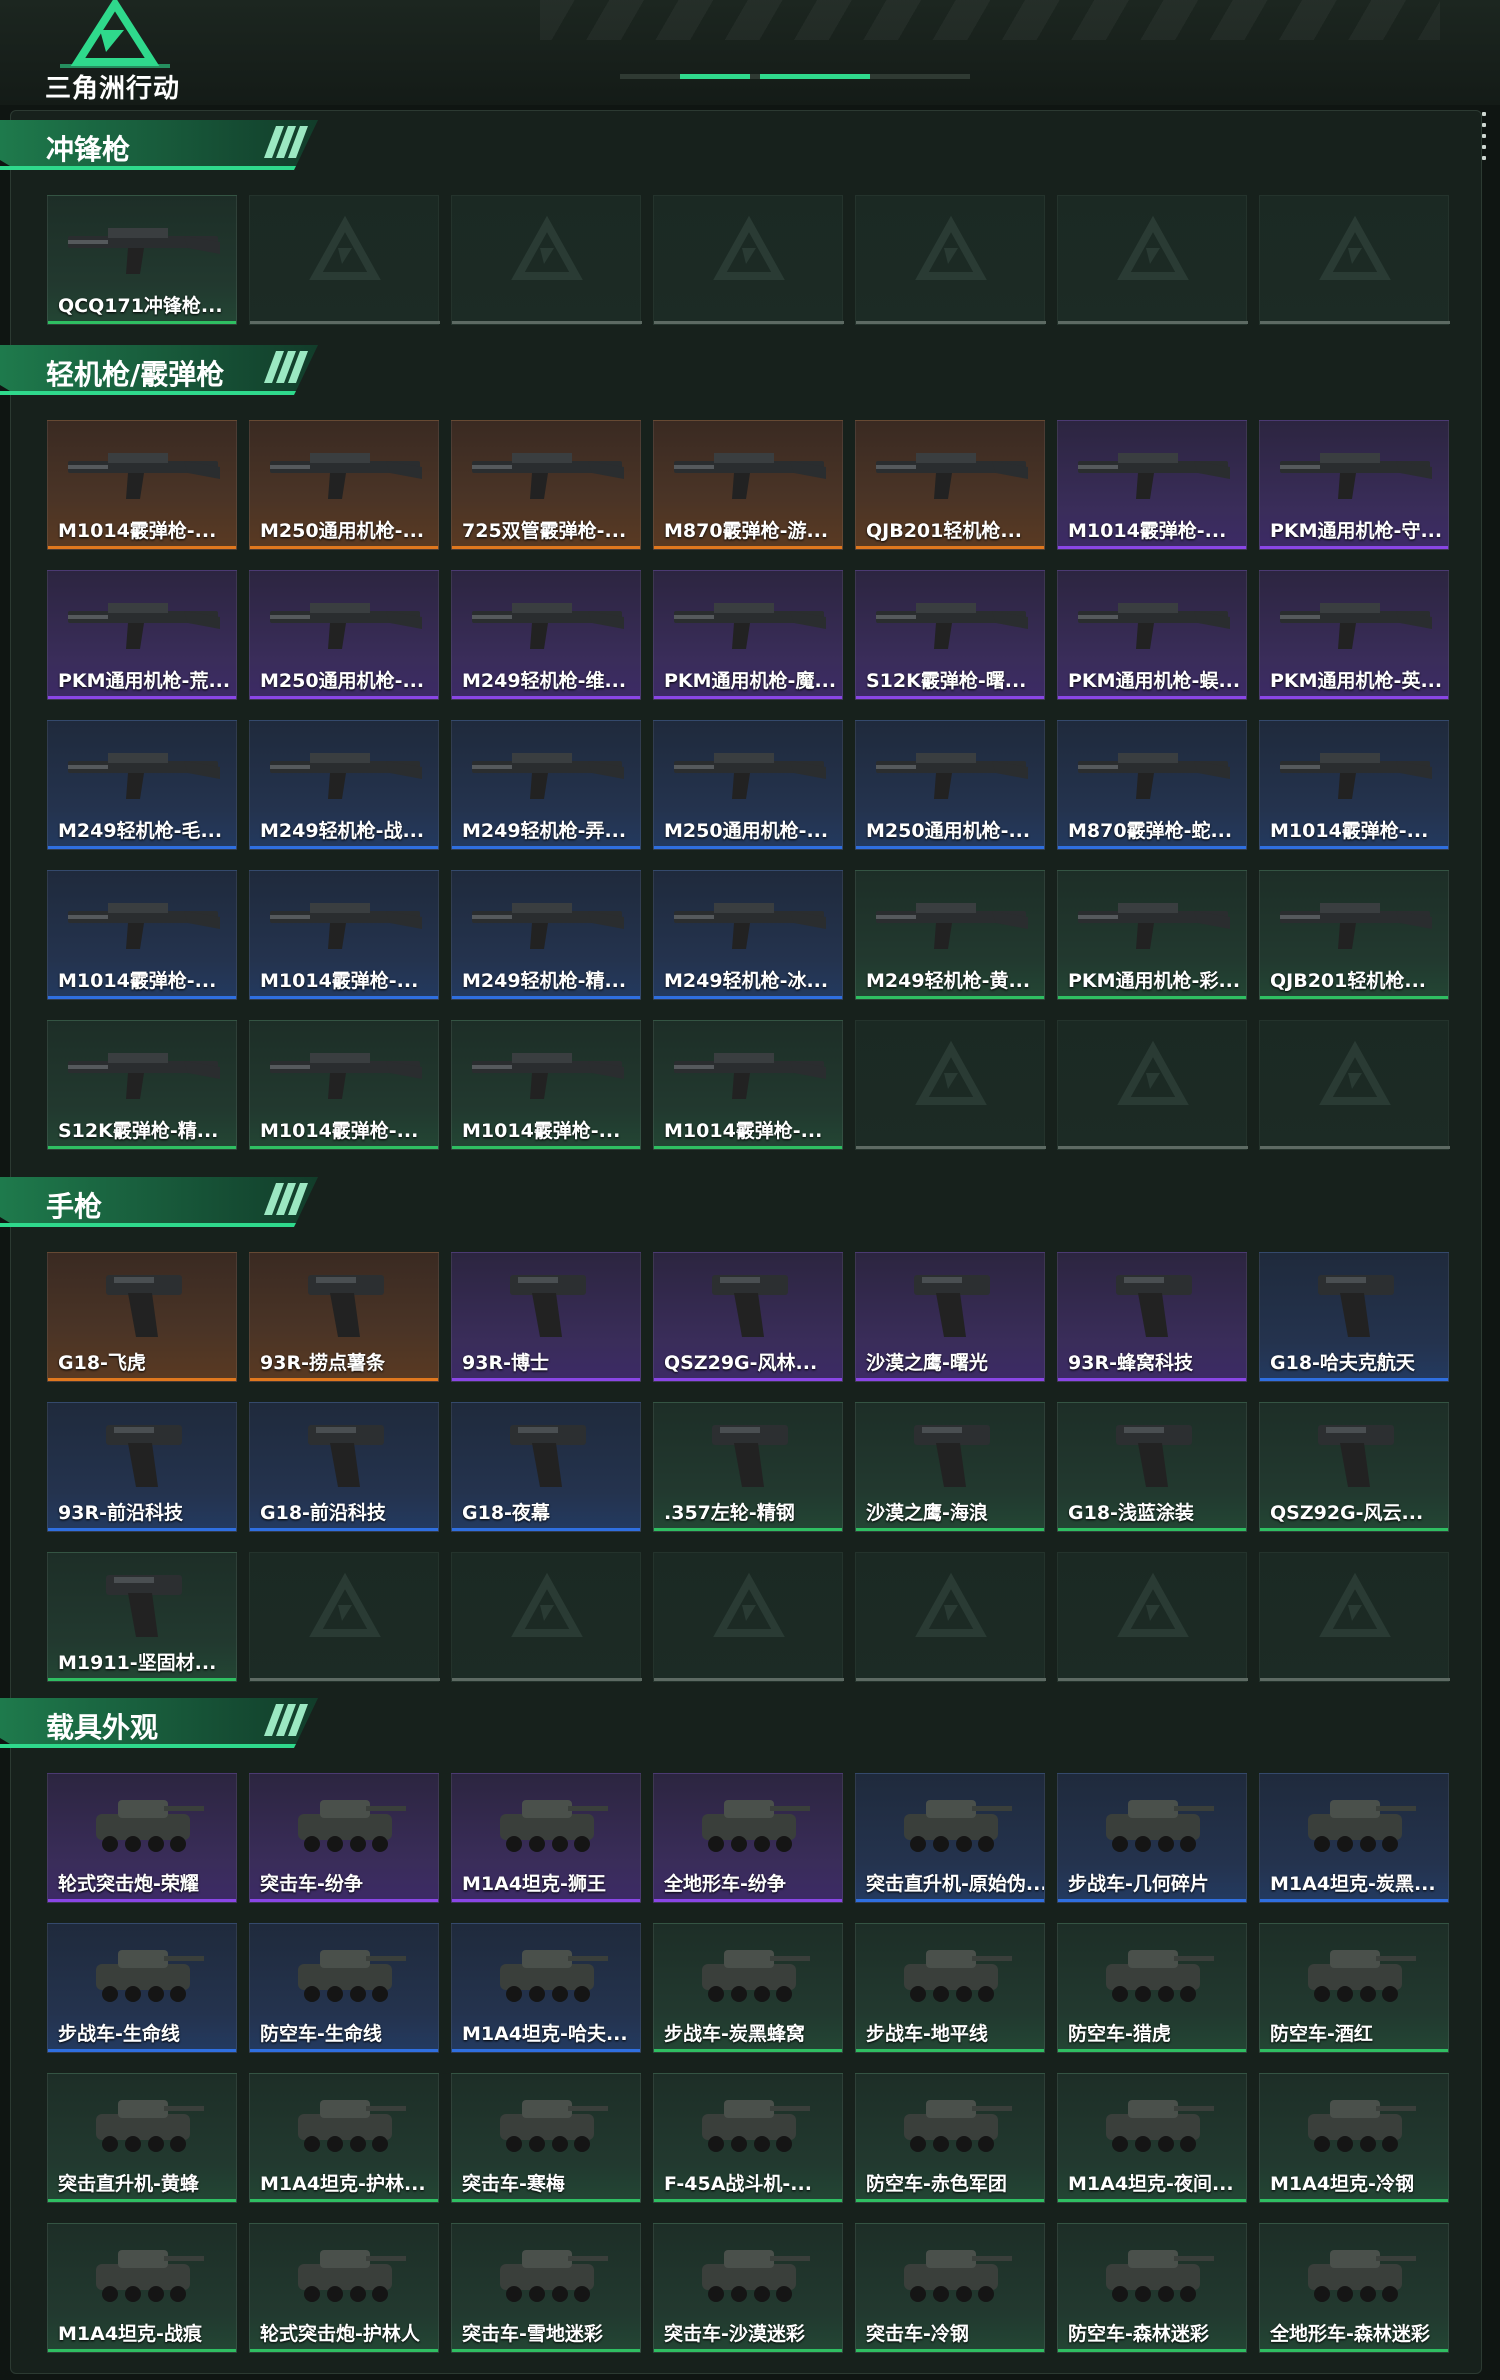 This screenshot has width=1500, height=2380. Describe the element at coordinates (1350, 2334) in the screenshot. I see `item-label: 全地形车-森林迷彩` at that location.